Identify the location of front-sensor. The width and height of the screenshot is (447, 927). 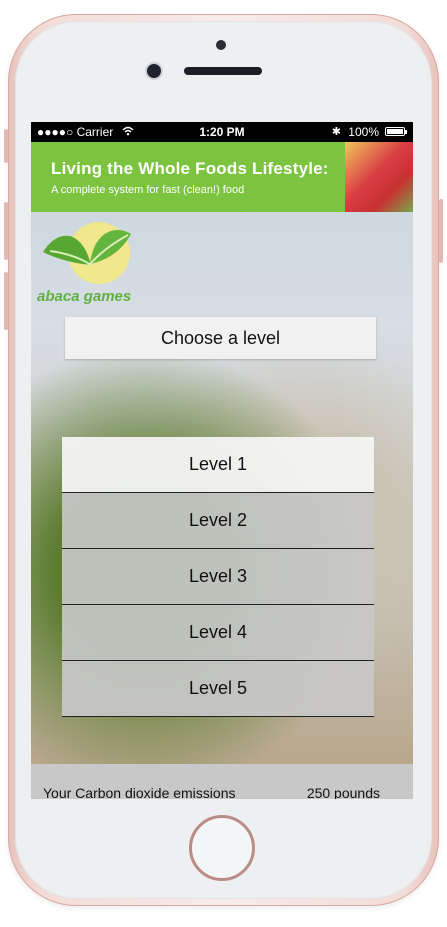
(221, 45).